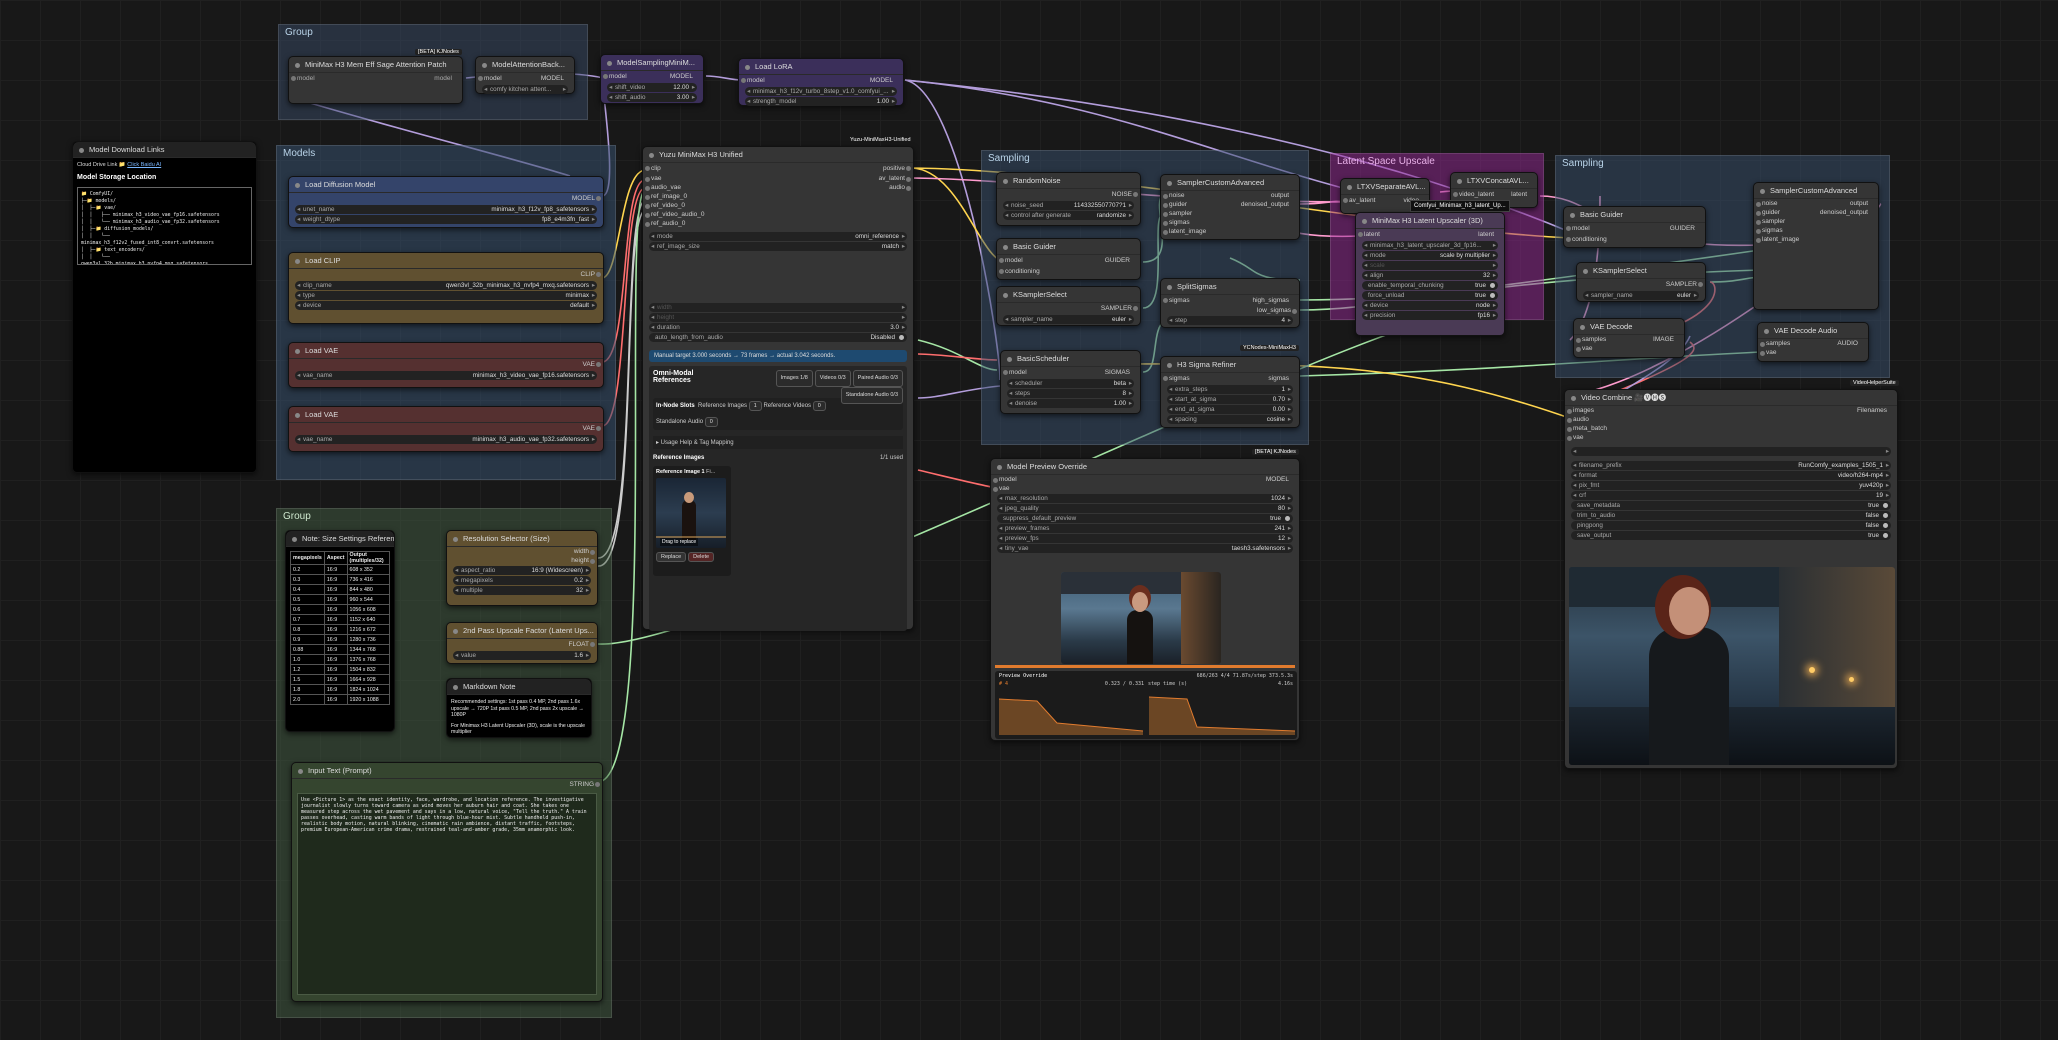 Image resolution: width=2058 pixels, height=1040 pixels. I want to click on upscale-value-widget: value1.6, so click(522, 655).